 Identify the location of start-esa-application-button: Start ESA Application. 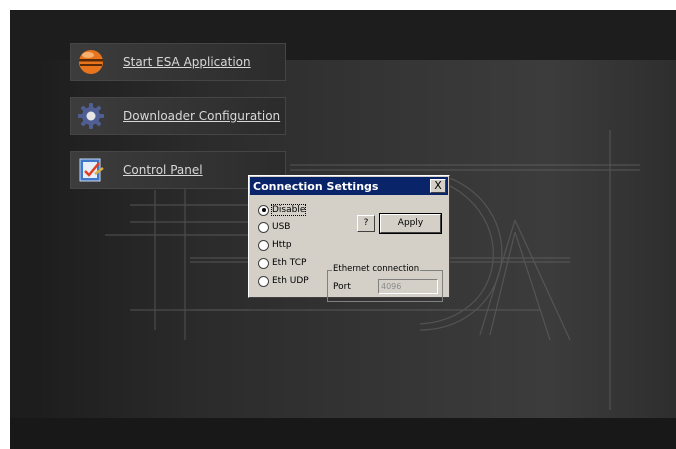
(178, 62).